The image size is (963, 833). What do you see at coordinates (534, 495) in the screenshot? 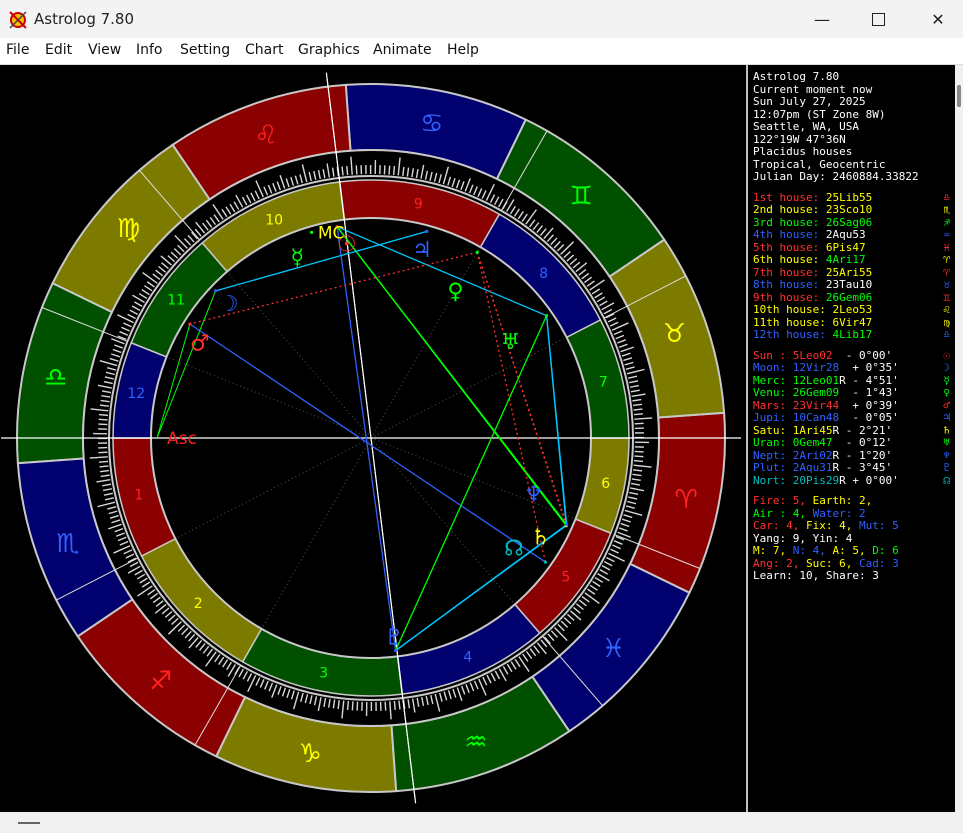
I see `planet-glyph-8: ♆` at bounding box center [534, 495].